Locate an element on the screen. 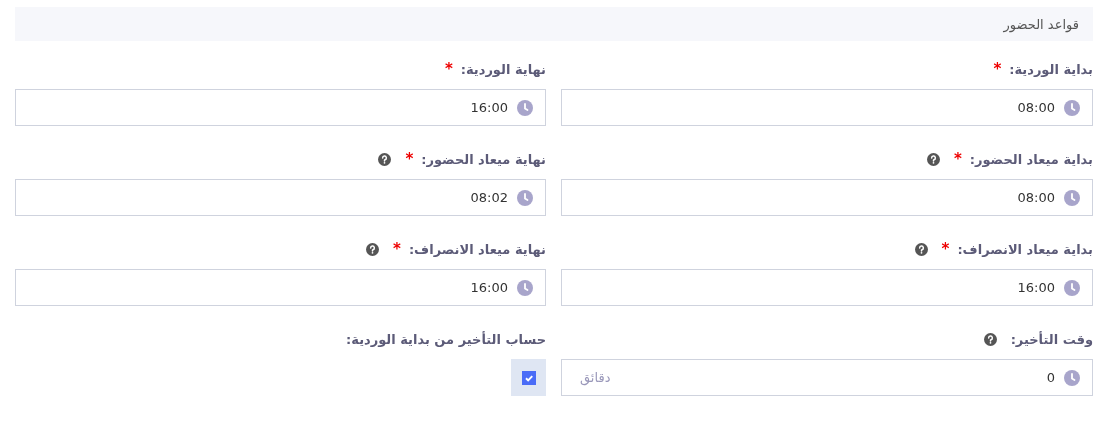 Image resolution: width=1108 pixels, height=428 pixels. field-label: بداية الوردية: is located at coordinates (1051, 69).